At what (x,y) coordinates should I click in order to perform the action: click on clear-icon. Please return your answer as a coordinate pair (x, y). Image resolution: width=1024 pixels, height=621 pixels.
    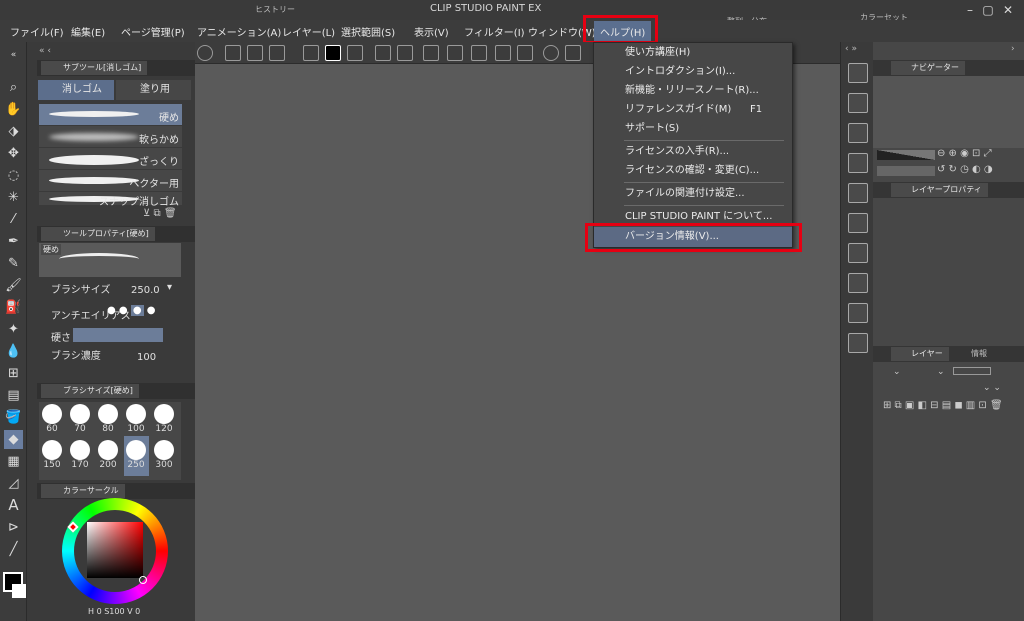
    Looking at the image, I should click on (383, 53).